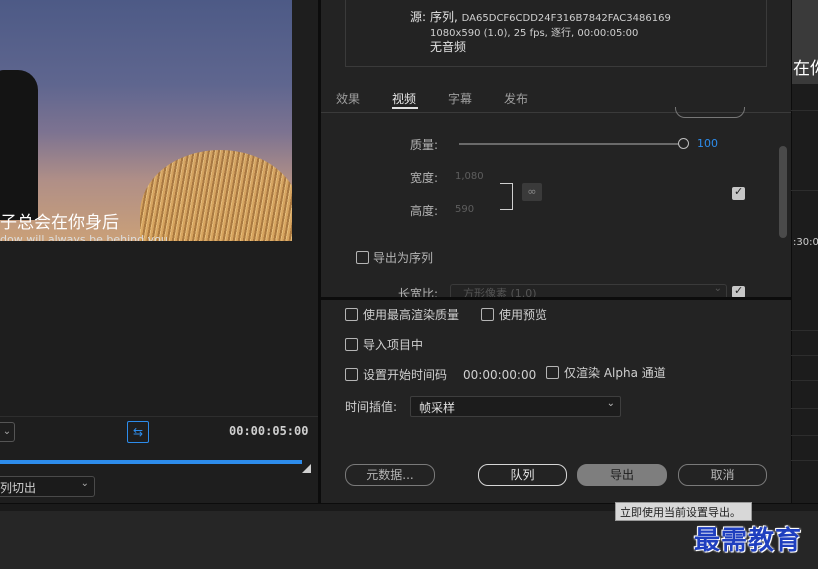 The width and height of the screenshot is (818, 569). Describe the element at coordinates (405, 375) in the screenshot. I see `set-start-timecode-label: 设置开始时间码` at that location.